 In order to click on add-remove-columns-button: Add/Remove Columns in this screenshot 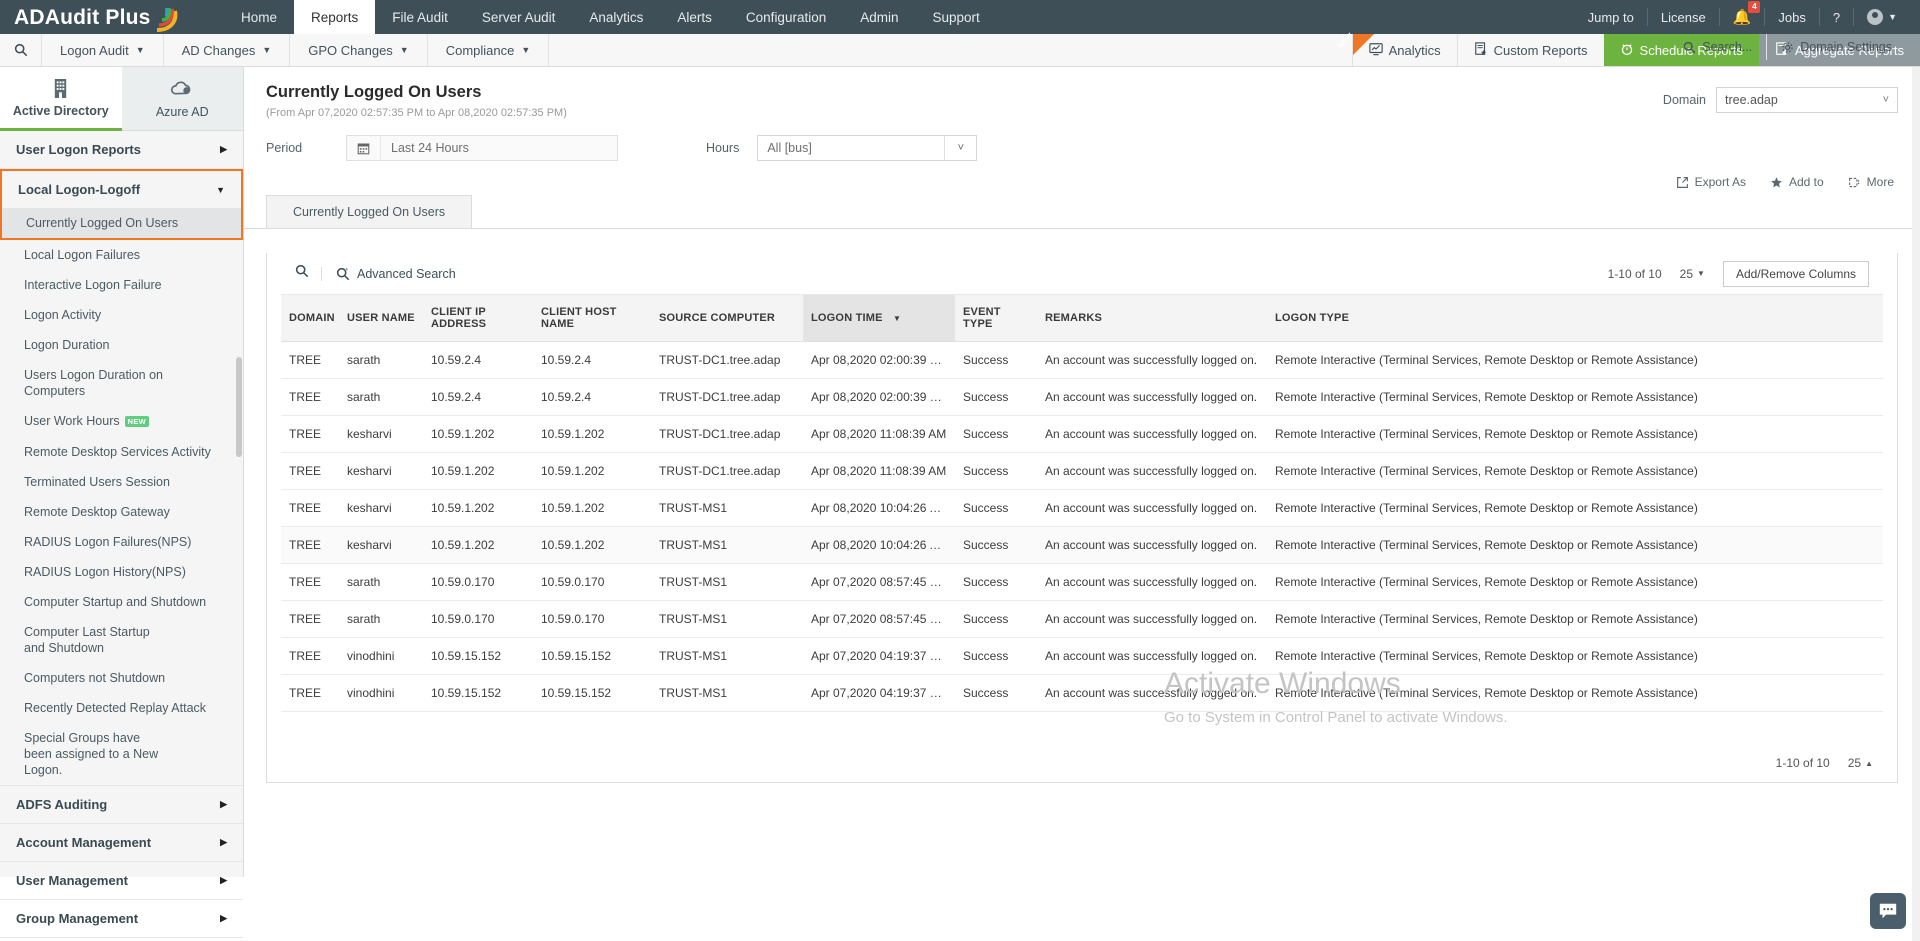, I will do `click(1795, 273)`.